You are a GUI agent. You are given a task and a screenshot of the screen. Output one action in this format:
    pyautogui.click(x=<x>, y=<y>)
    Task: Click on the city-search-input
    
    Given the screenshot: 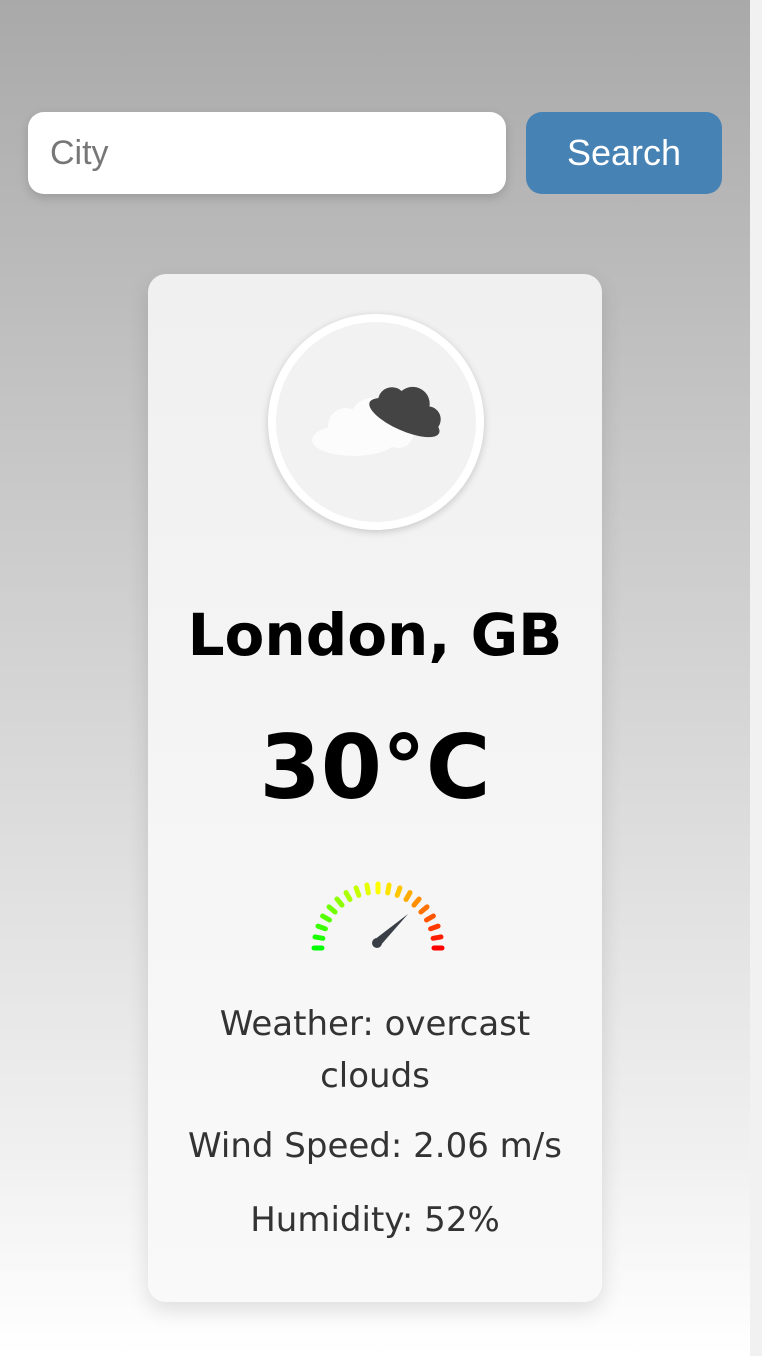 What is the action you would take?
    pyautogui.click(x=267, y=153)
    